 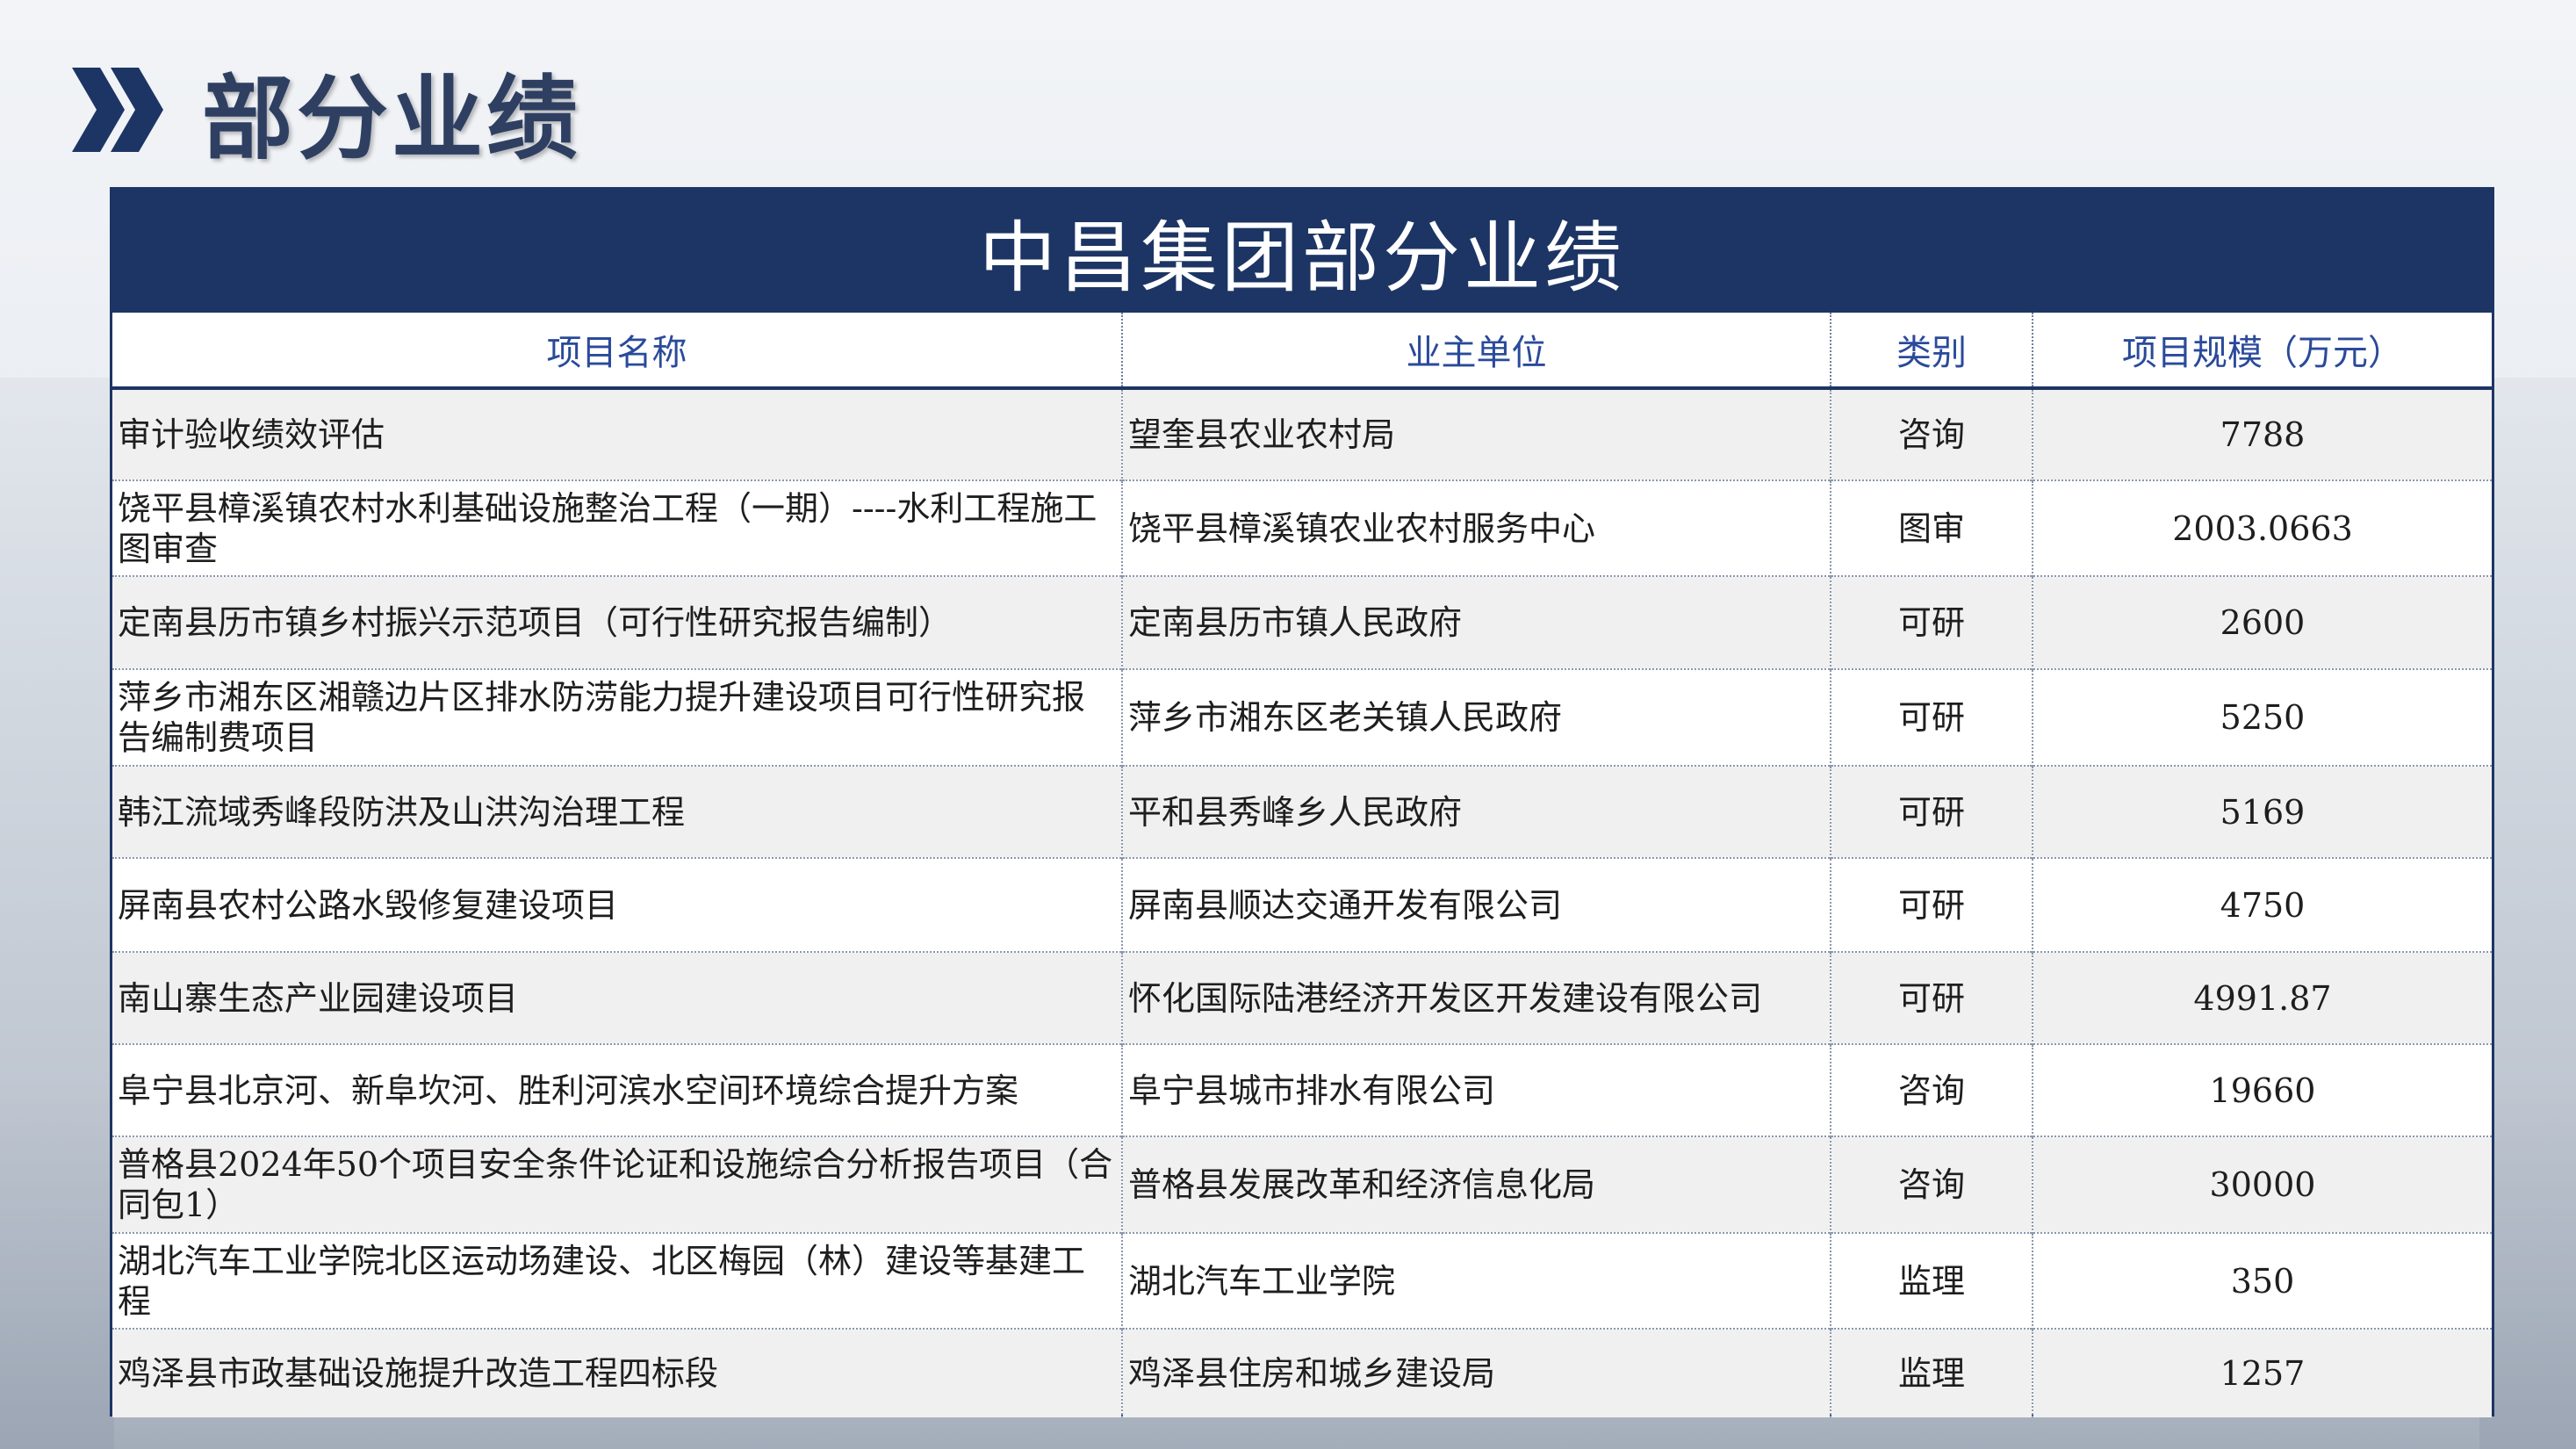 I want to click on cell-owner: 屏南县顺达交通开发有限公司, so click(x=1476, y=904).